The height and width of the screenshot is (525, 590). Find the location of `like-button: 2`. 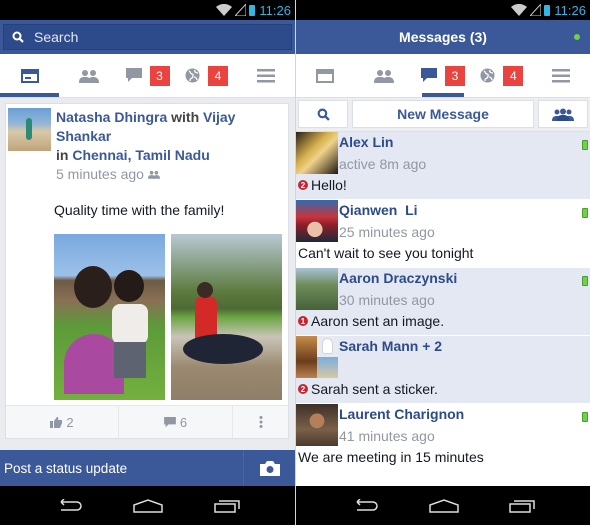

like-button: 2 is located at coordinates (62, 422).